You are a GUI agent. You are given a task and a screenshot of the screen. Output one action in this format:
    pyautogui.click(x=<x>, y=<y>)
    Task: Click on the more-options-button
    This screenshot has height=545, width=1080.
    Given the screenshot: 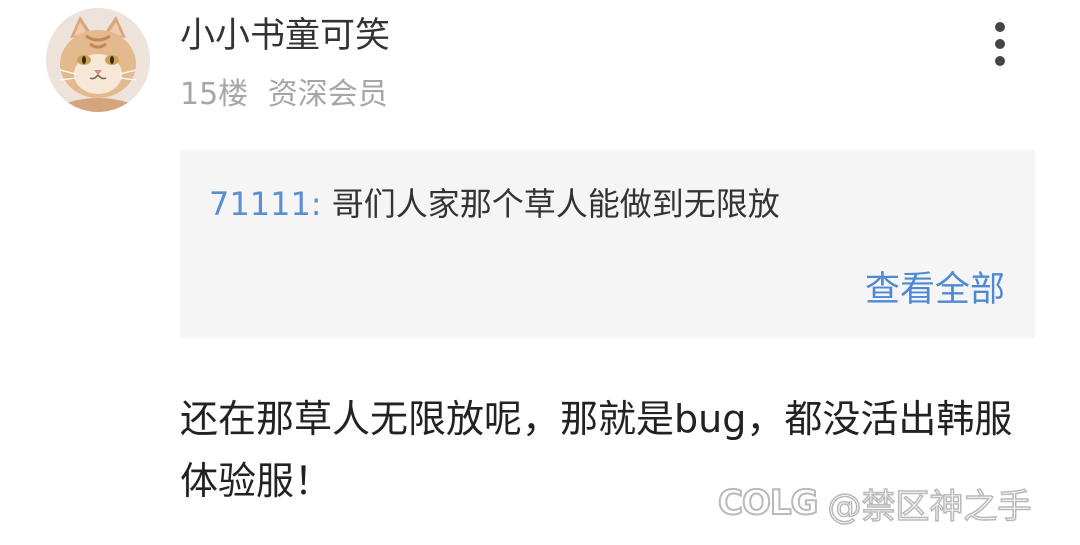 What is the action you would take?
    pyautogui.click(x=1000, y=42)
    